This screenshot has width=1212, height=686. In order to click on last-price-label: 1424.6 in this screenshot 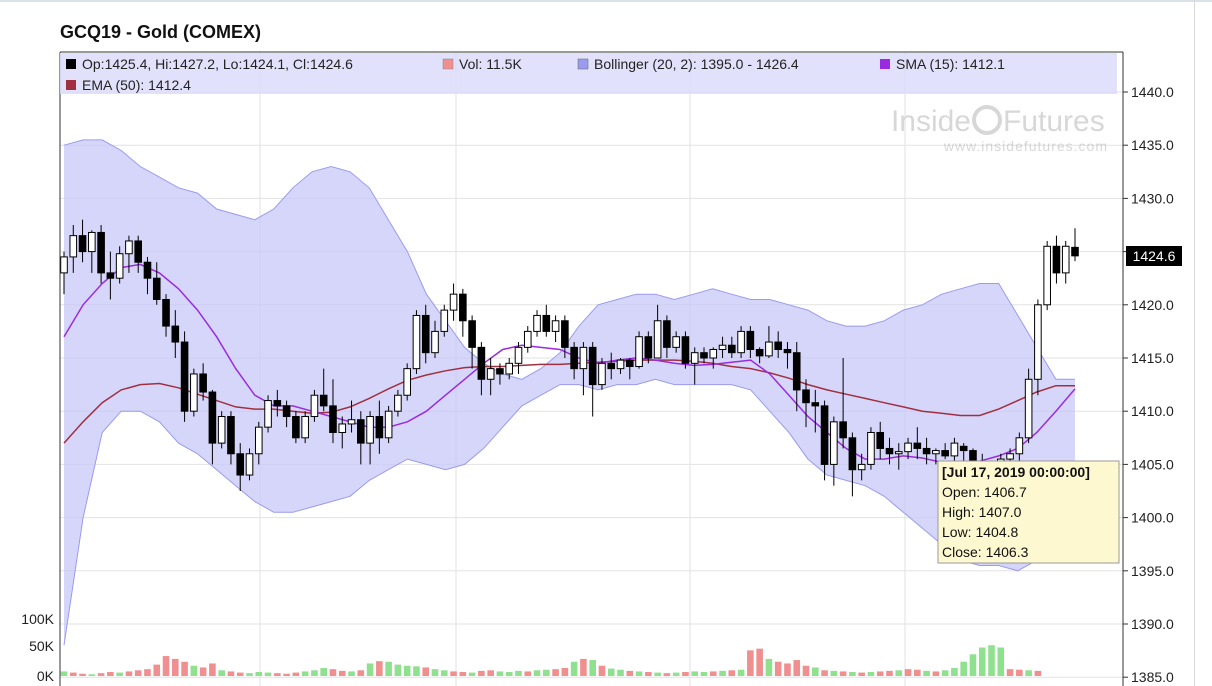, I will do `click(1154, 256)`.